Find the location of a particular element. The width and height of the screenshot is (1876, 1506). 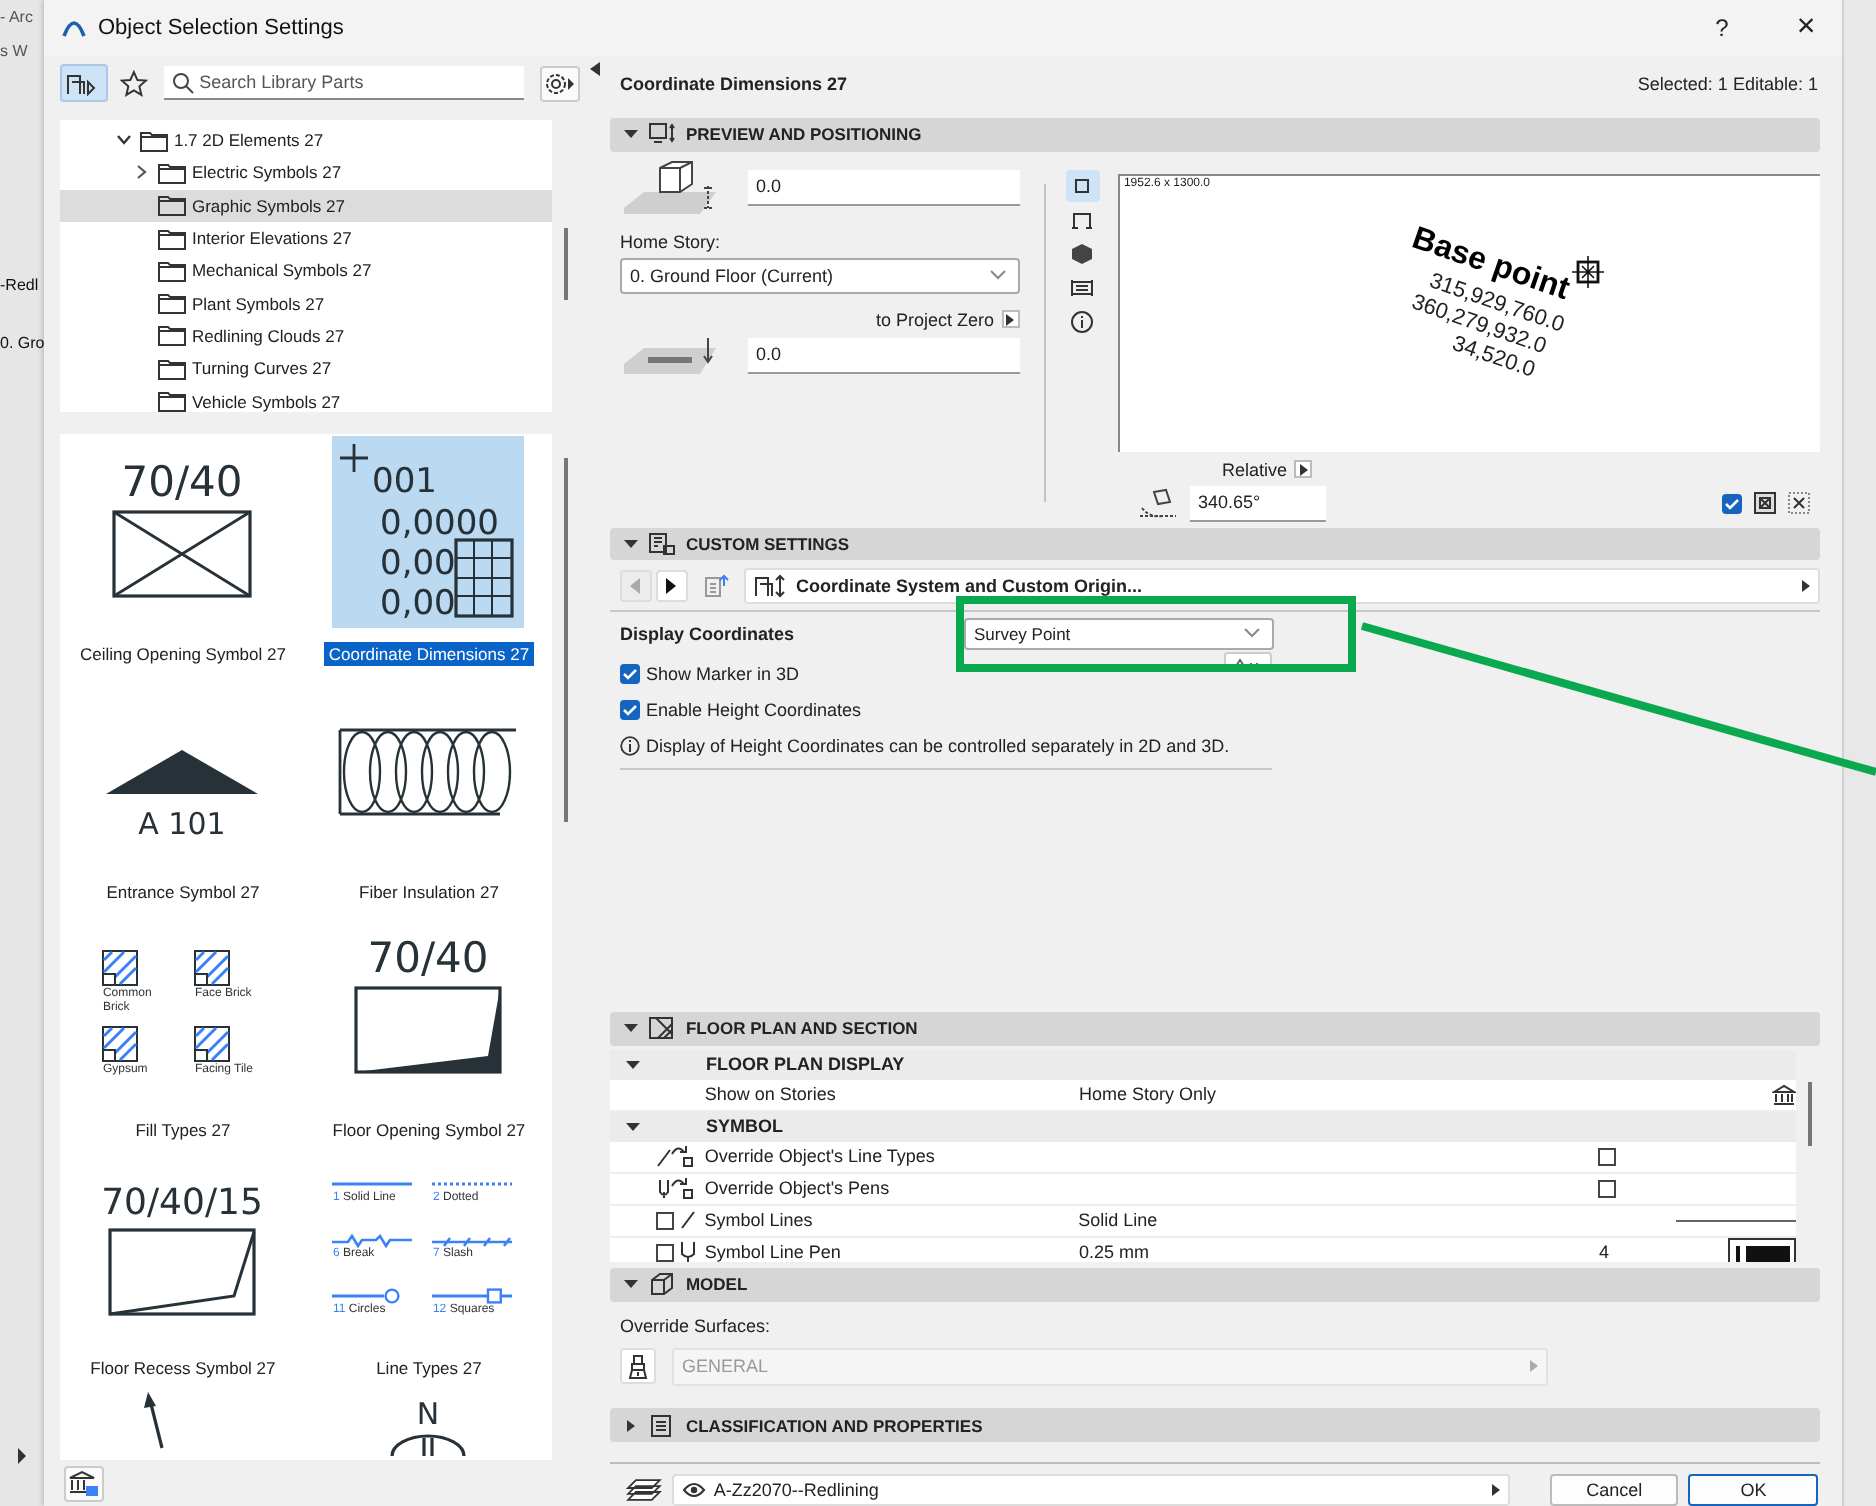

ok-button: OK is located at coordinates (1753, 1490).